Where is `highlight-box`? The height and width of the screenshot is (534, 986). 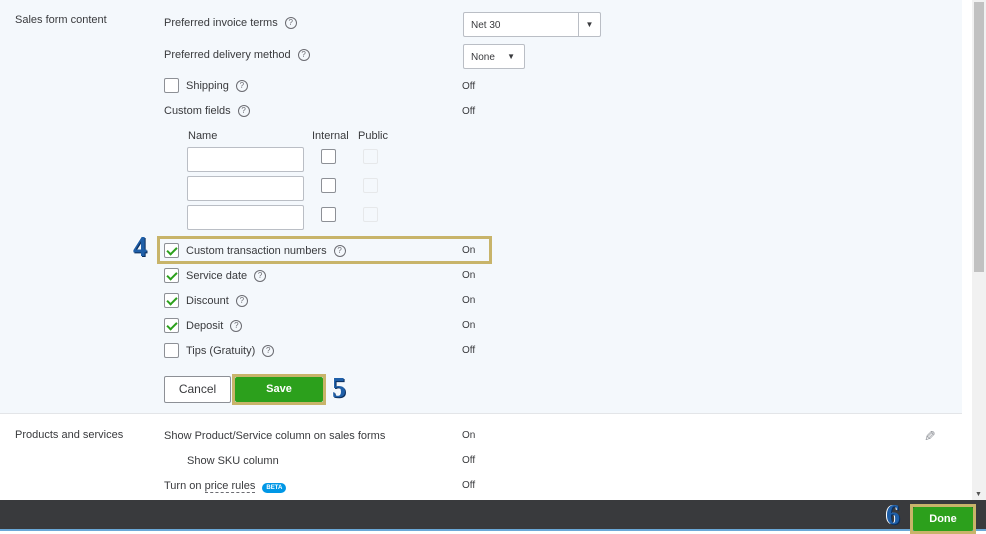 highlight-box is located at coordinates (324, 250).